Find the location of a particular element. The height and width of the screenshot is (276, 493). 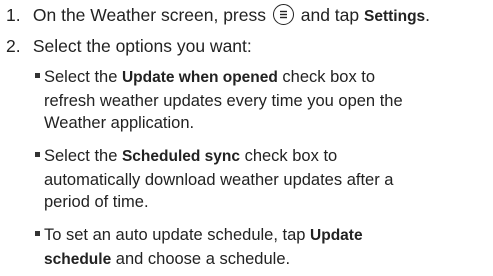

option-name: schedule is located at coordinates (78, 259).